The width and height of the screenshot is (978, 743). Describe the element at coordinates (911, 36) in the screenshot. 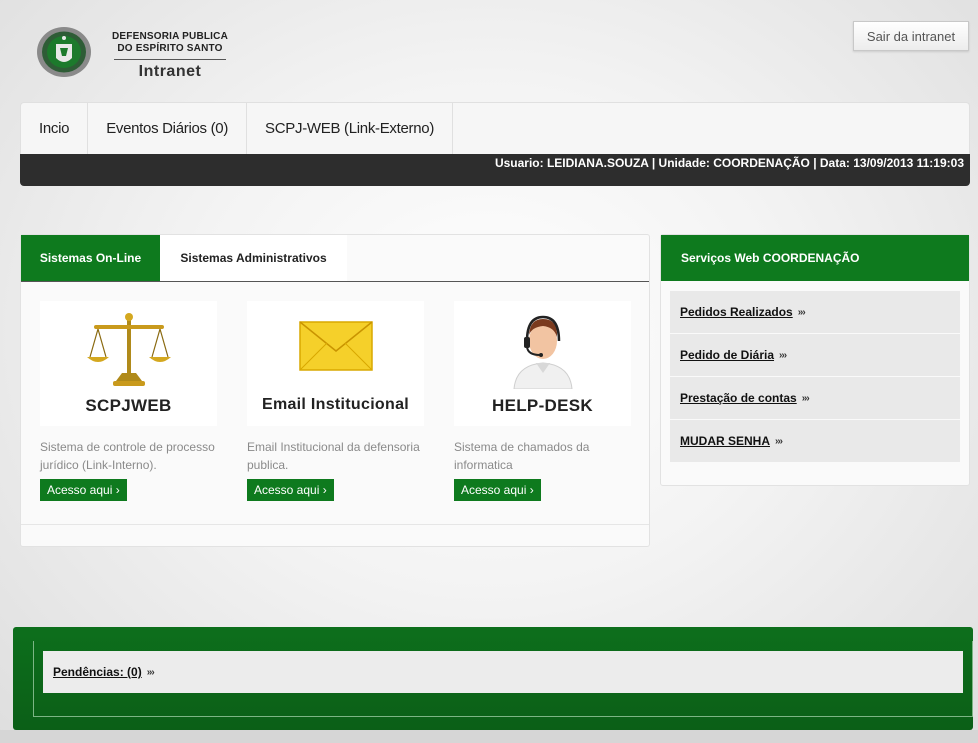

I see `logout-button: Sair da intranet` at that location.